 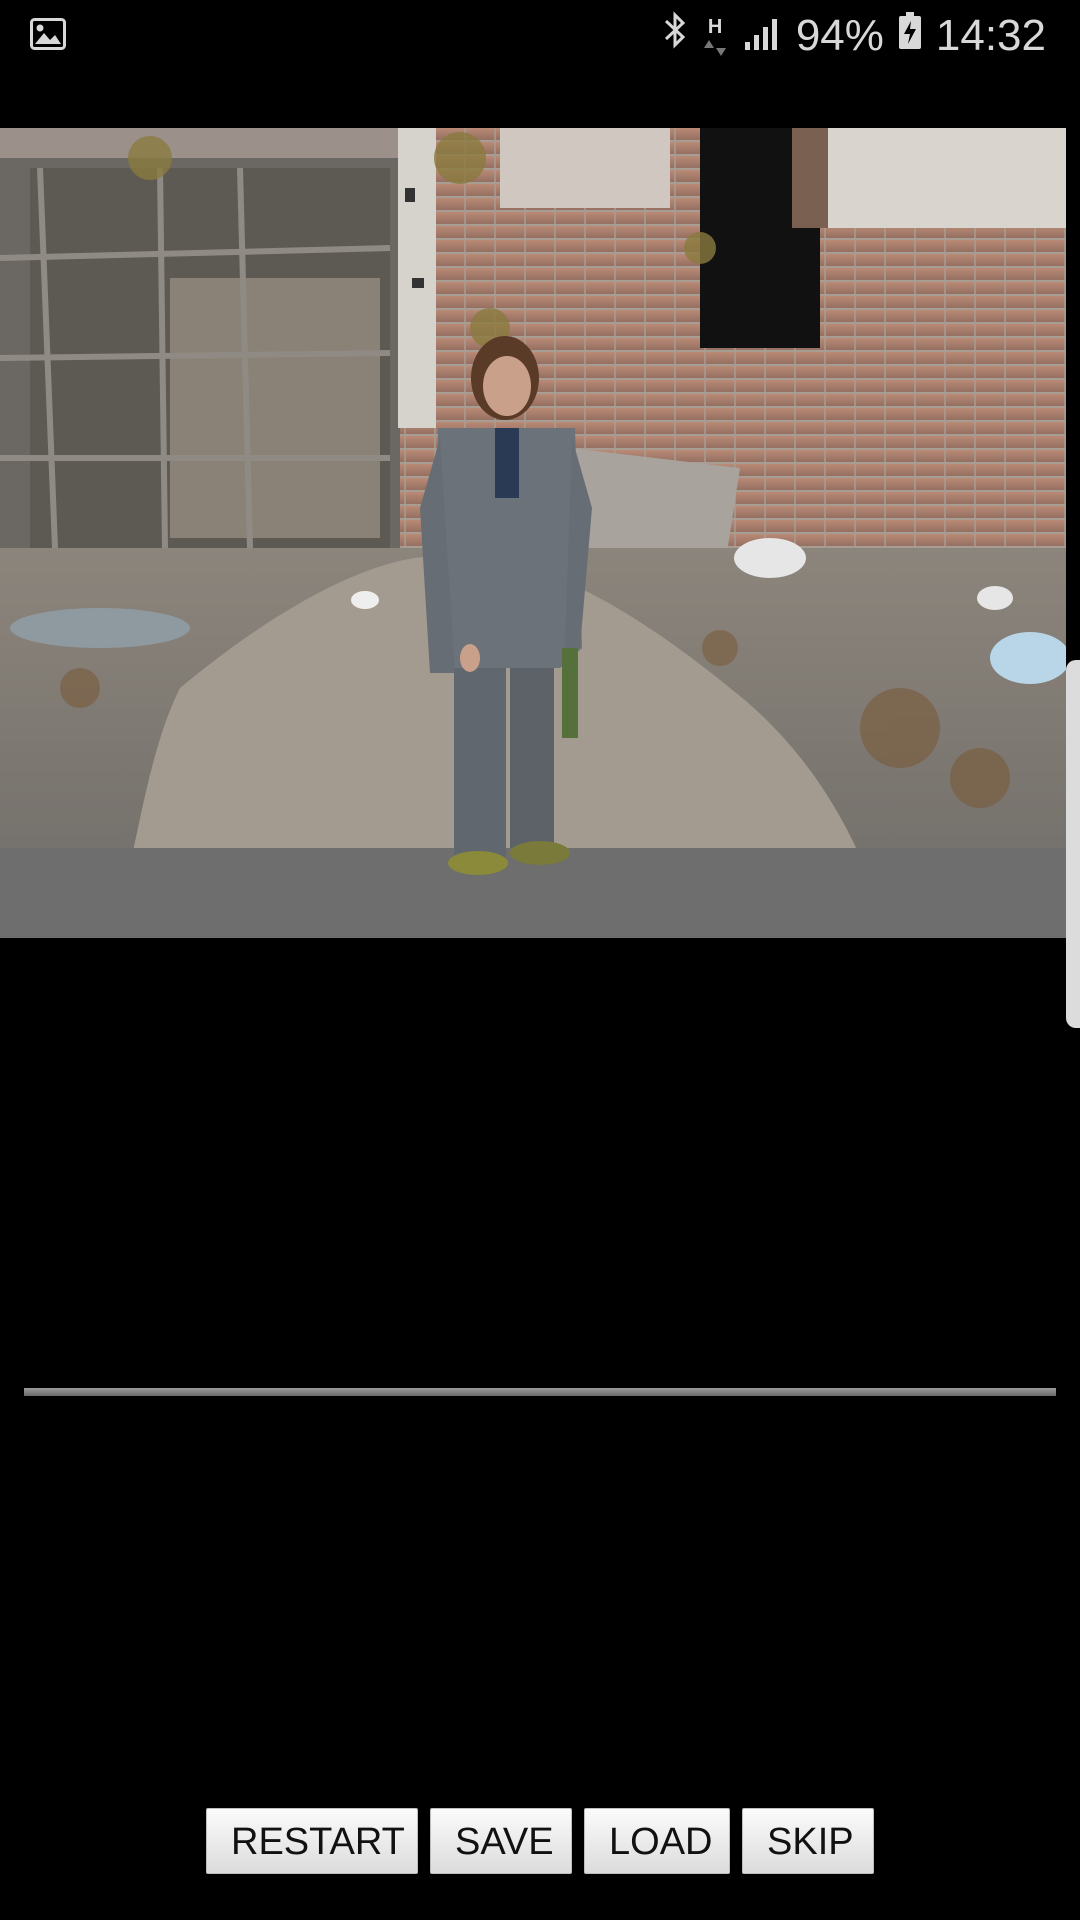 I want to click on bluetooth-icon, so click(x=675, y=35).